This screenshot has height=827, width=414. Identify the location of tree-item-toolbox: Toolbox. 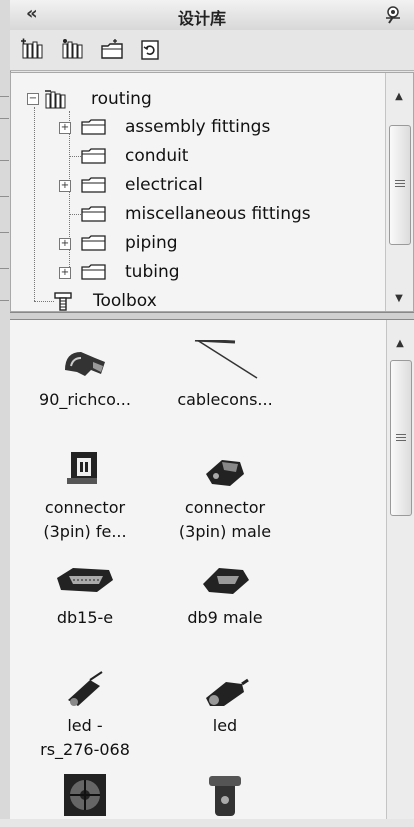
(203, 301).